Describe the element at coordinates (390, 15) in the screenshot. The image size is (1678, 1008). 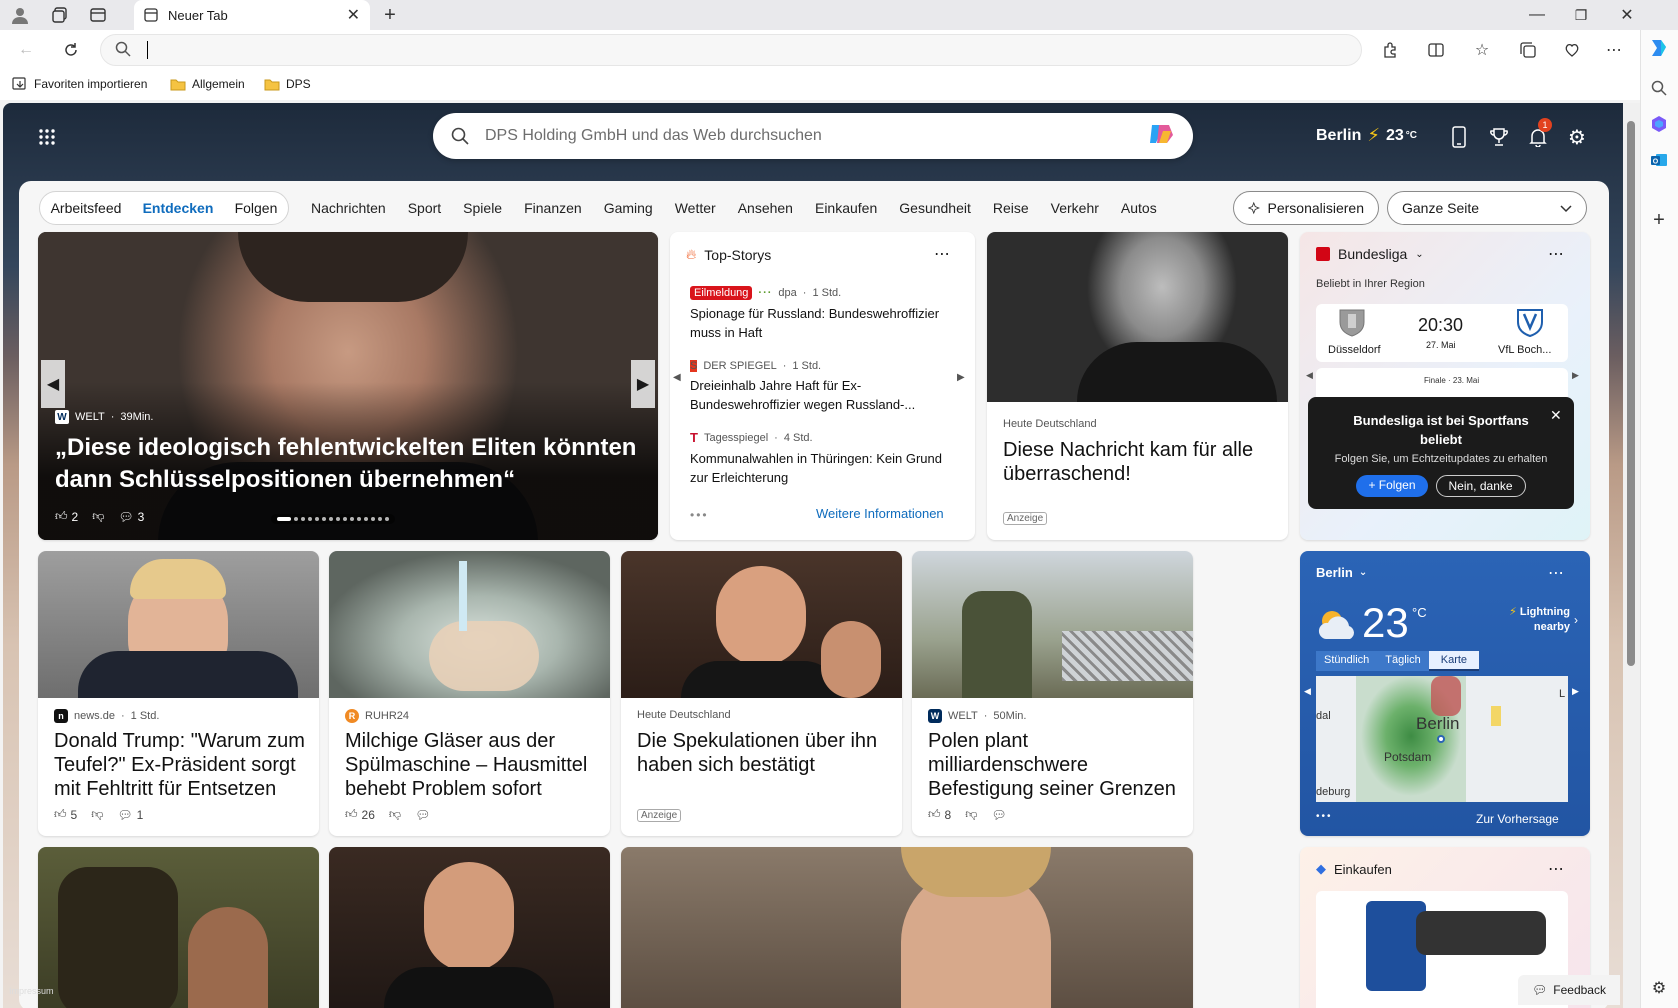
I see `new-tab-plus-icon: +` at that location.